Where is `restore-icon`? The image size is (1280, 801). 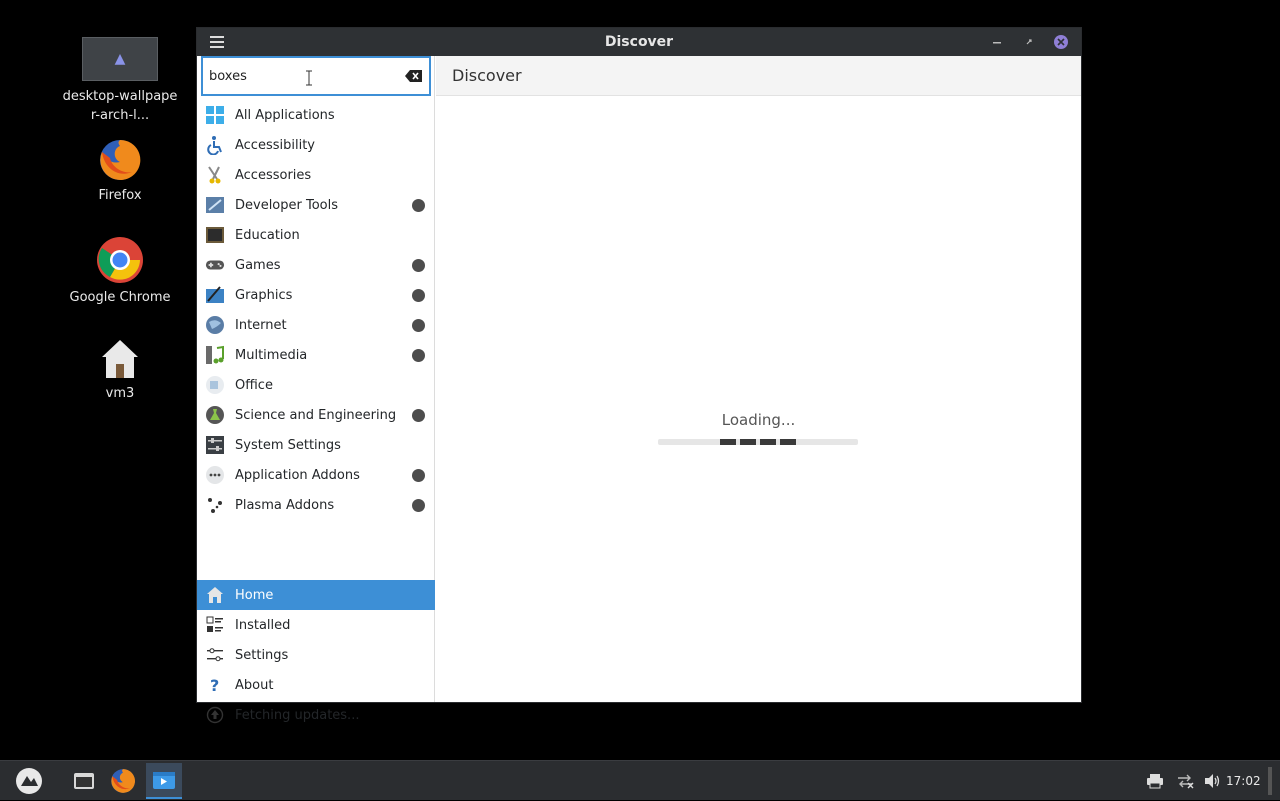
restore-icon is located at coordinates (1029, 42).